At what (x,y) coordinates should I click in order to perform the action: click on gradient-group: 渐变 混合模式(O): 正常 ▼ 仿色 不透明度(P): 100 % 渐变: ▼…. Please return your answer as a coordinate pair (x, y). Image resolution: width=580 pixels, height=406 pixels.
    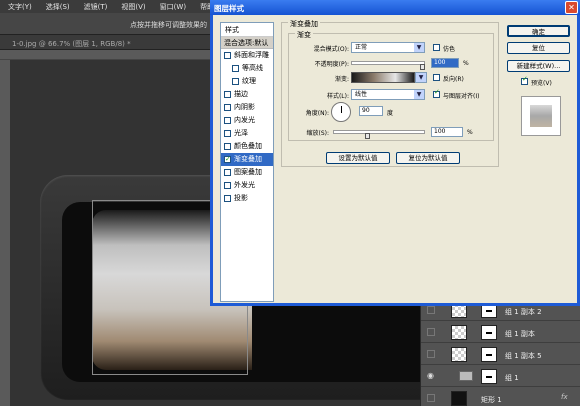
    Looking at the image, I should click on (391, 85).